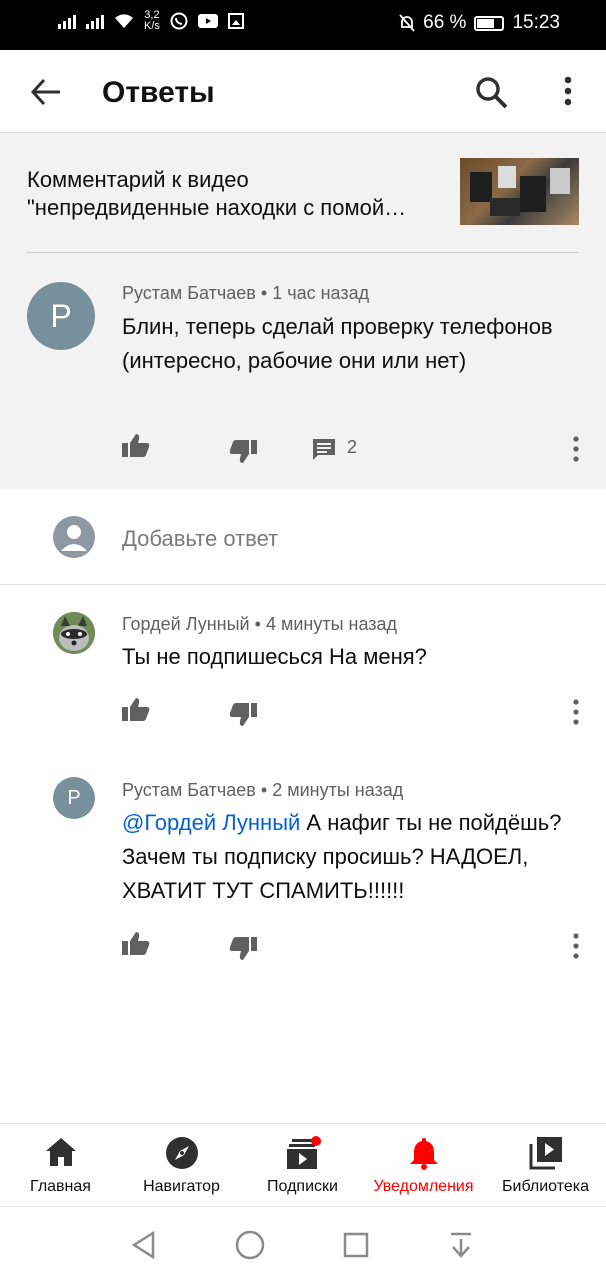  Describe the element at coordinates (250, 1245) in the screenshot. I see `nav-home-icon` at that location.